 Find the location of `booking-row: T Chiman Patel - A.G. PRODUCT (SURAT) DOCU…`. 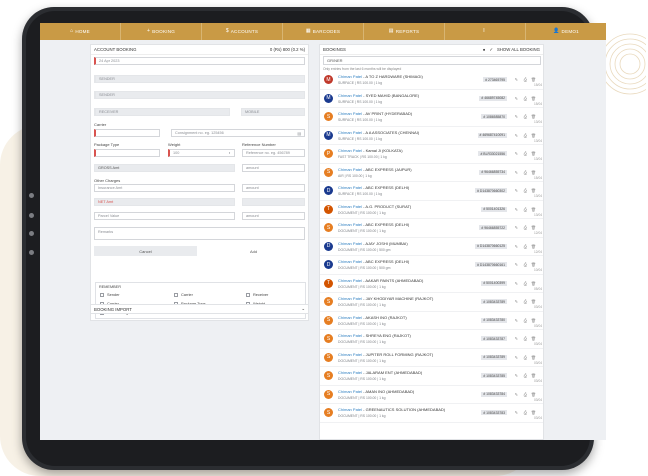

booking-row: T Chiman Patel - A.G. PRODUCT (SURAT) DOCU… is located at coordinates (431, 210).